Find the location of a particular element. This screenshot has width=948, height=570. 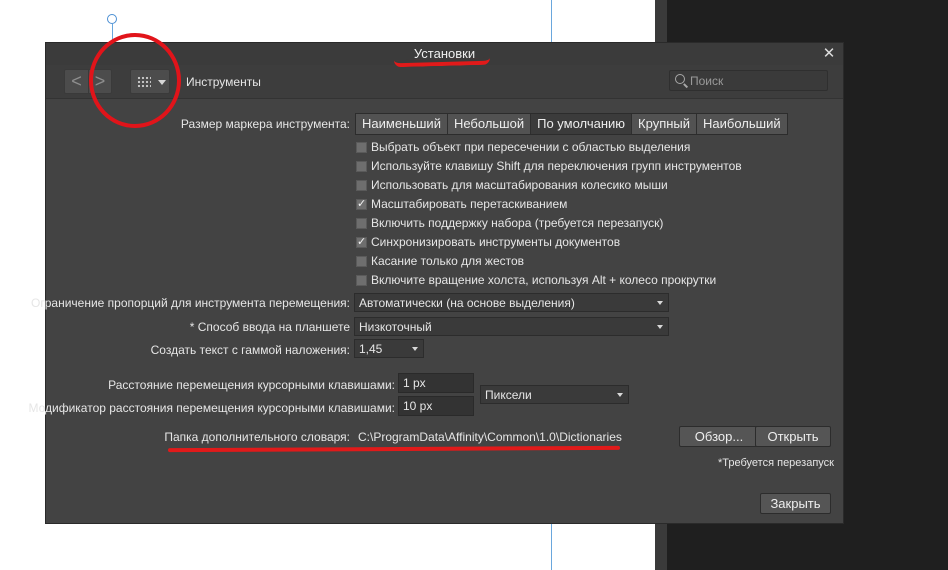

checkbox-row: Масштабировать перетаскиванием is located at coordinates (461, 204).